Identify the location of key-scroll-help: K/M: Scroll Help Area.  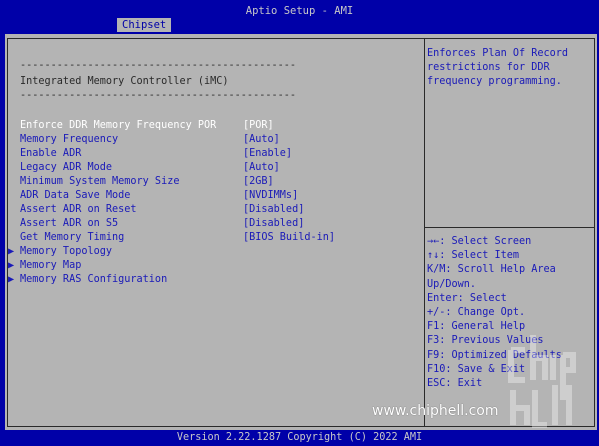
(491, 270).